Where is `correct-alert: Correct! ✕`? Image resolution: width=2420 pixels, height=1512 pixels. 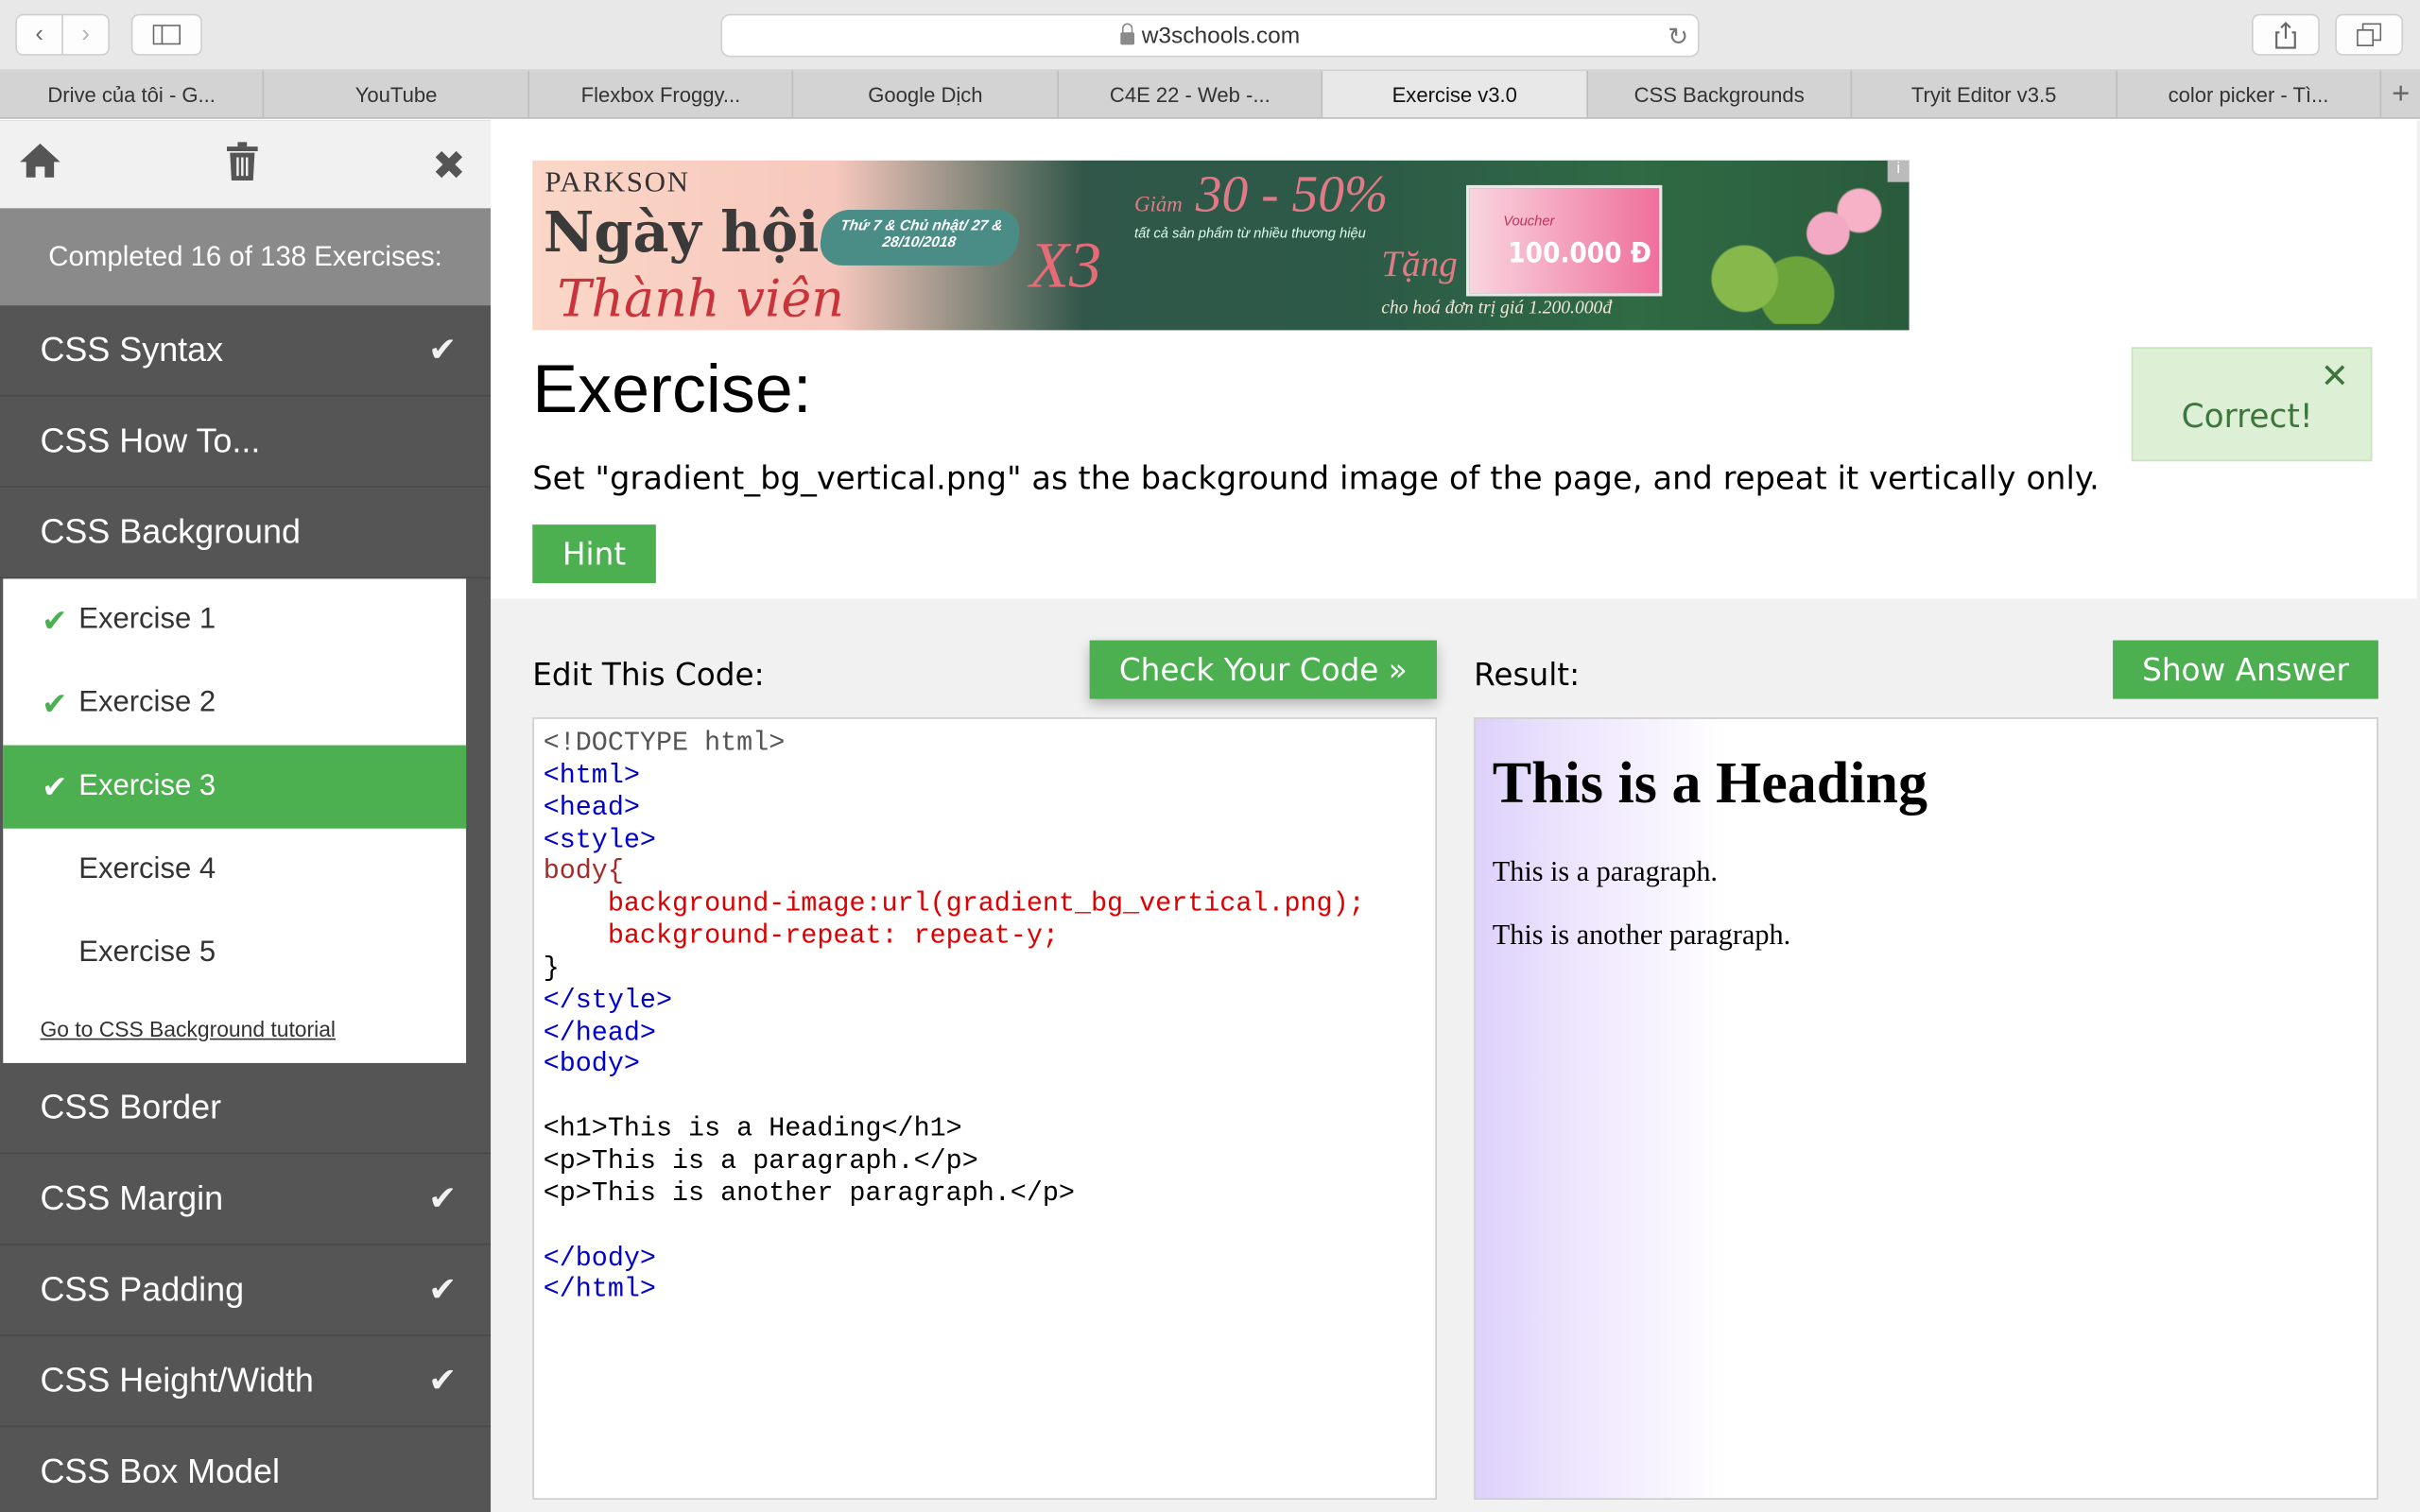
correct-alert: Correct! ✕ is located at coordinates (2252, 404).